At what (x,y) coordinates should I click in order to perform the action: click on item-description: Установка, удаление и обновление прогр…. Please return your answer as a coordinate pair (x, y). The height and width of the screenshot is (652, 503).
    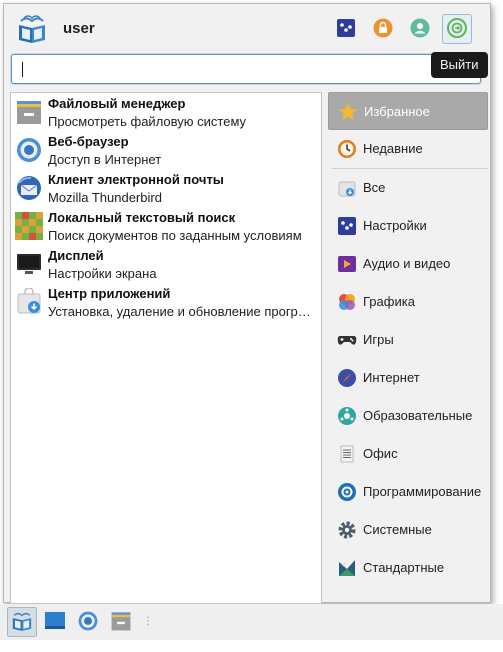
    Looking at the image, I should click on (179, 311).